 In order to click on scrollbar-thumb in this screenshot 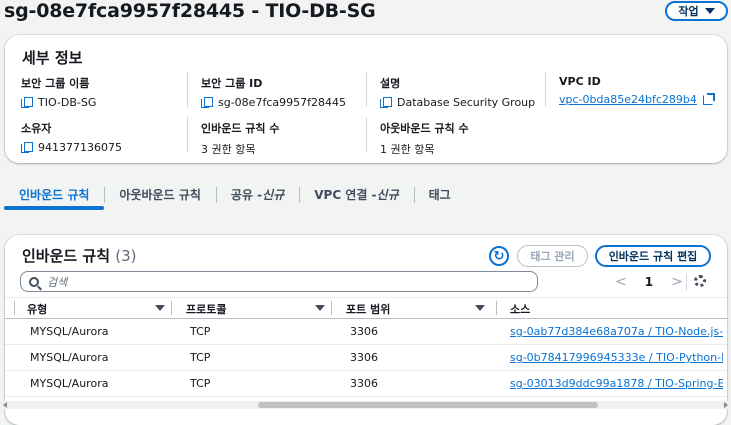, I will do `click(428, 405)`.